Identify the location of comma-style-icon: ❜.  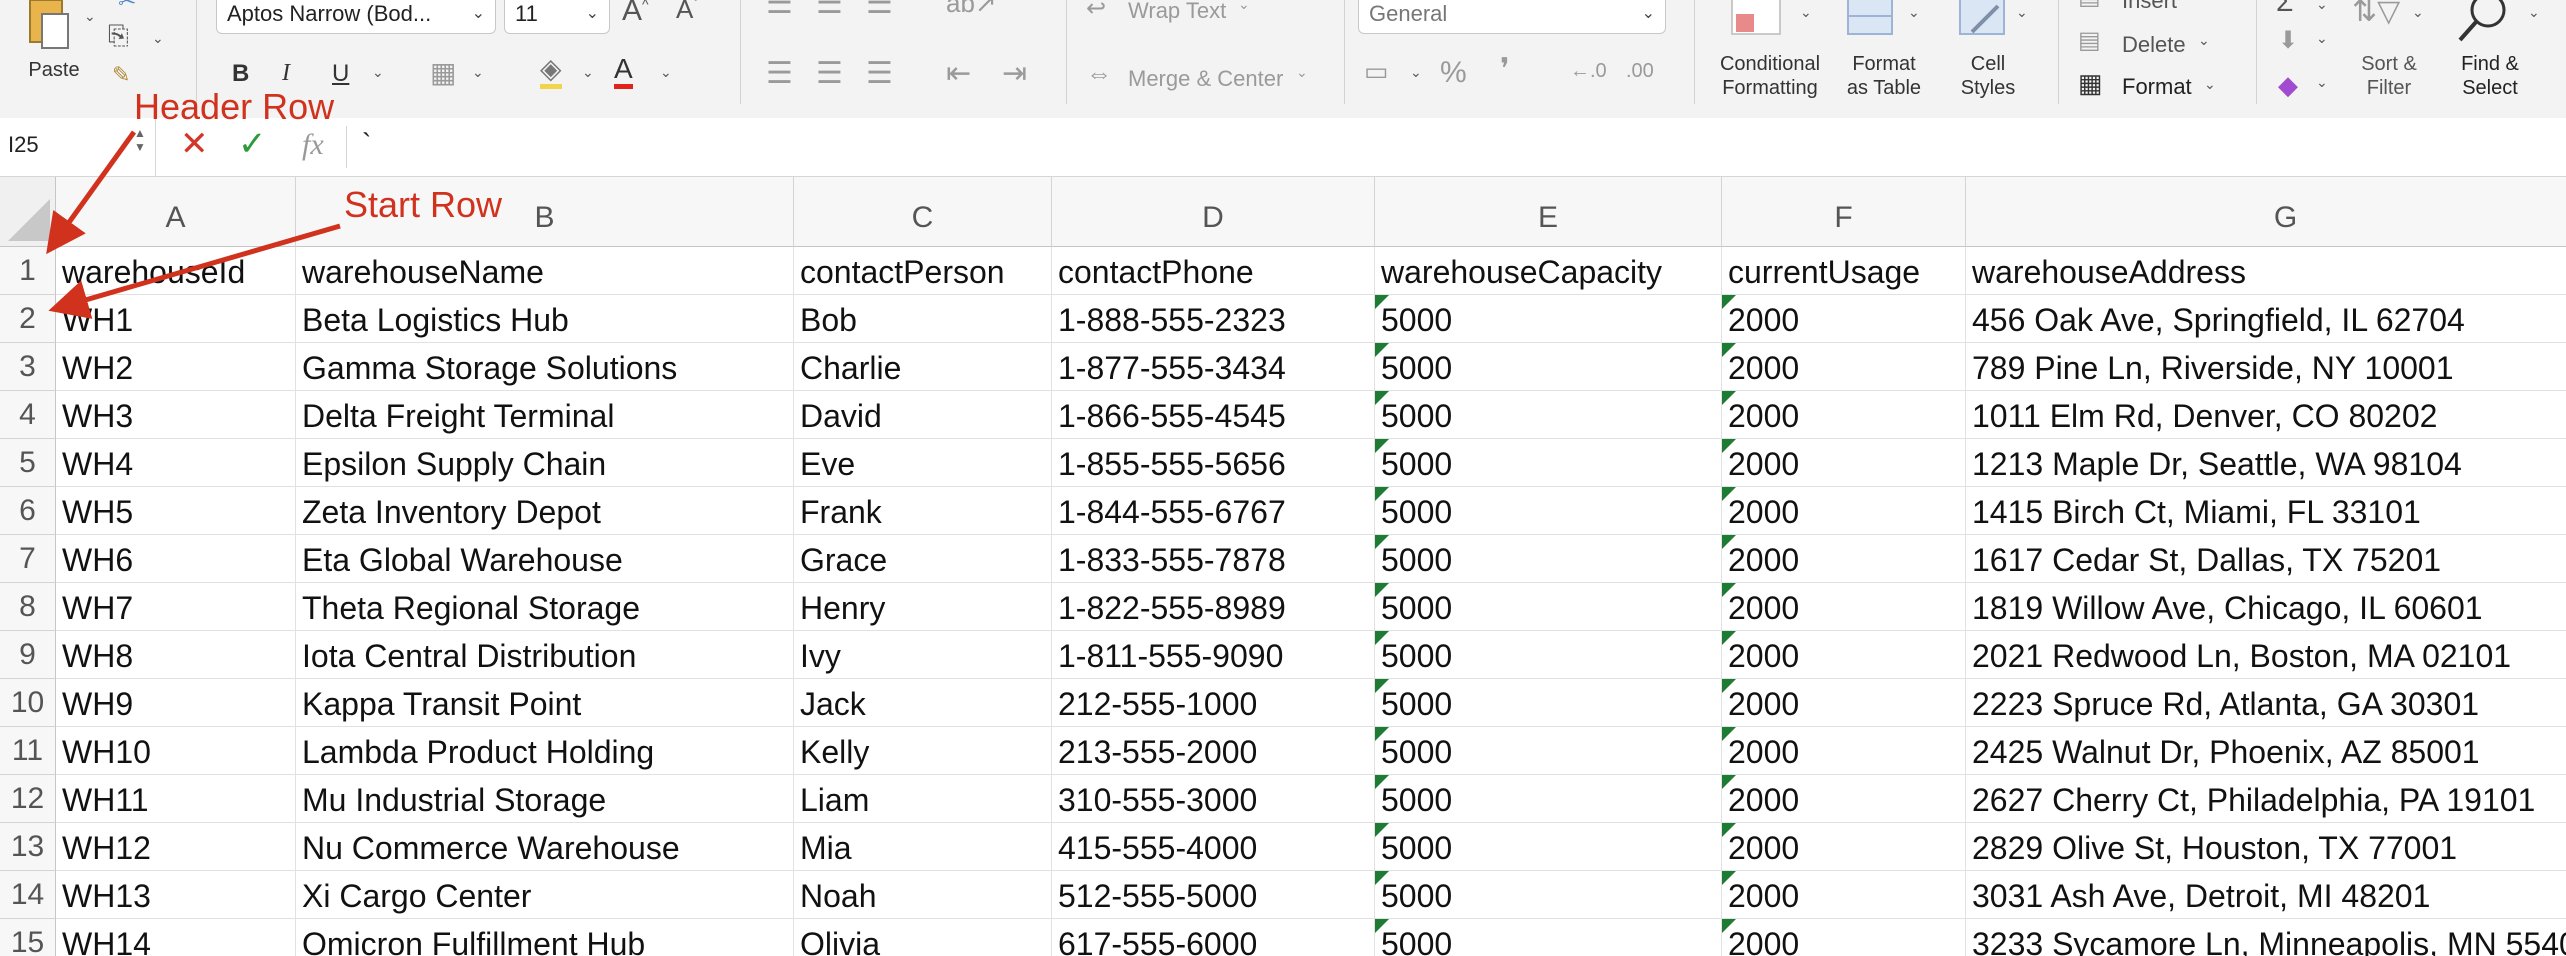
(1505, 69).